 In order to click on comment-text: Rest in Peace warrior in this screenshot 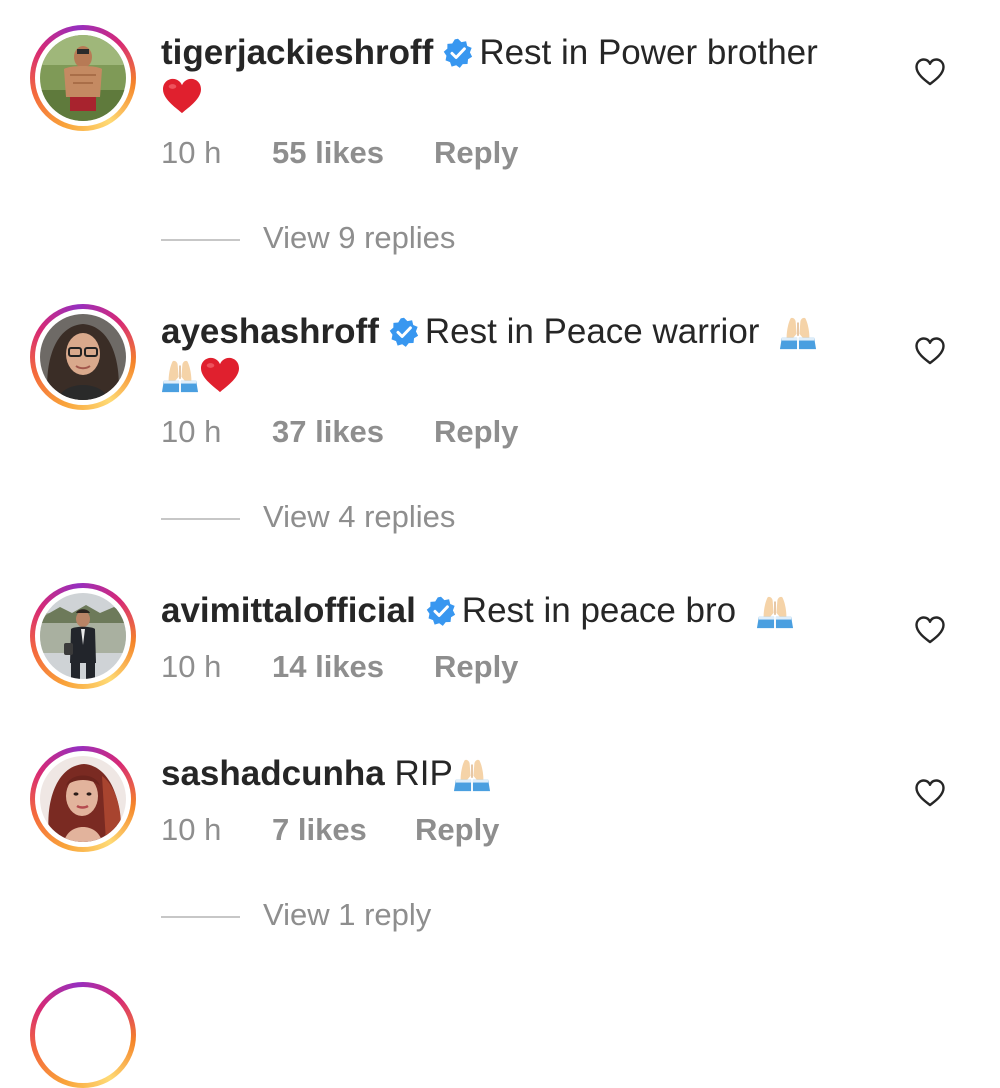, I will do `click(592, 331)`.